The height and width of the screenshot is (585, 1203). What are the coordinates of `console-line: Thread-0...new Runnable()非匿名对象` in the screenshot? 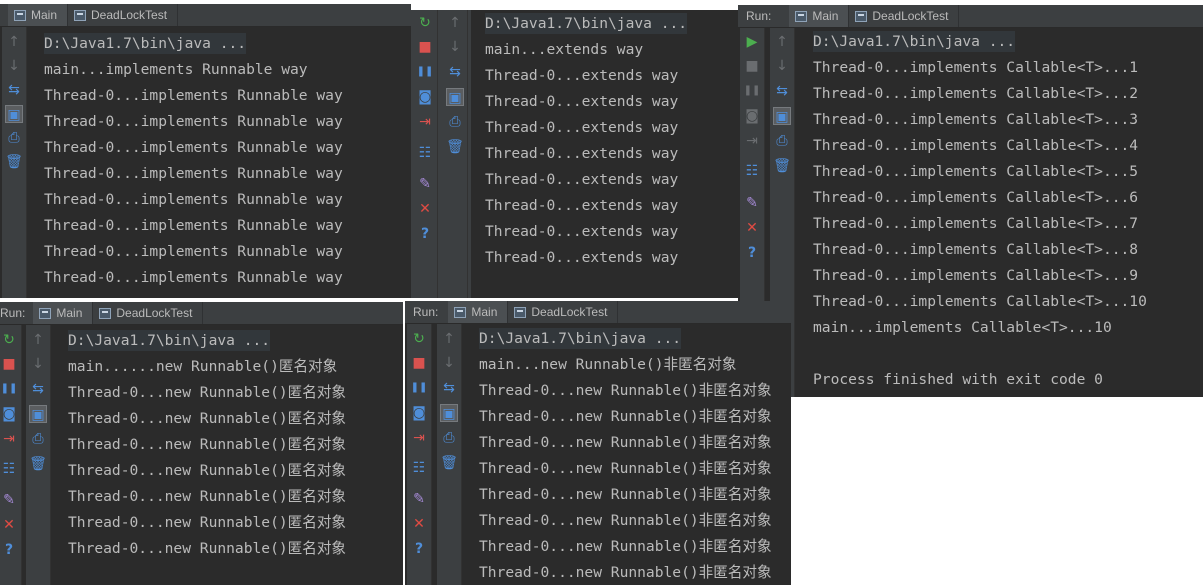 It's located at (625, 390).